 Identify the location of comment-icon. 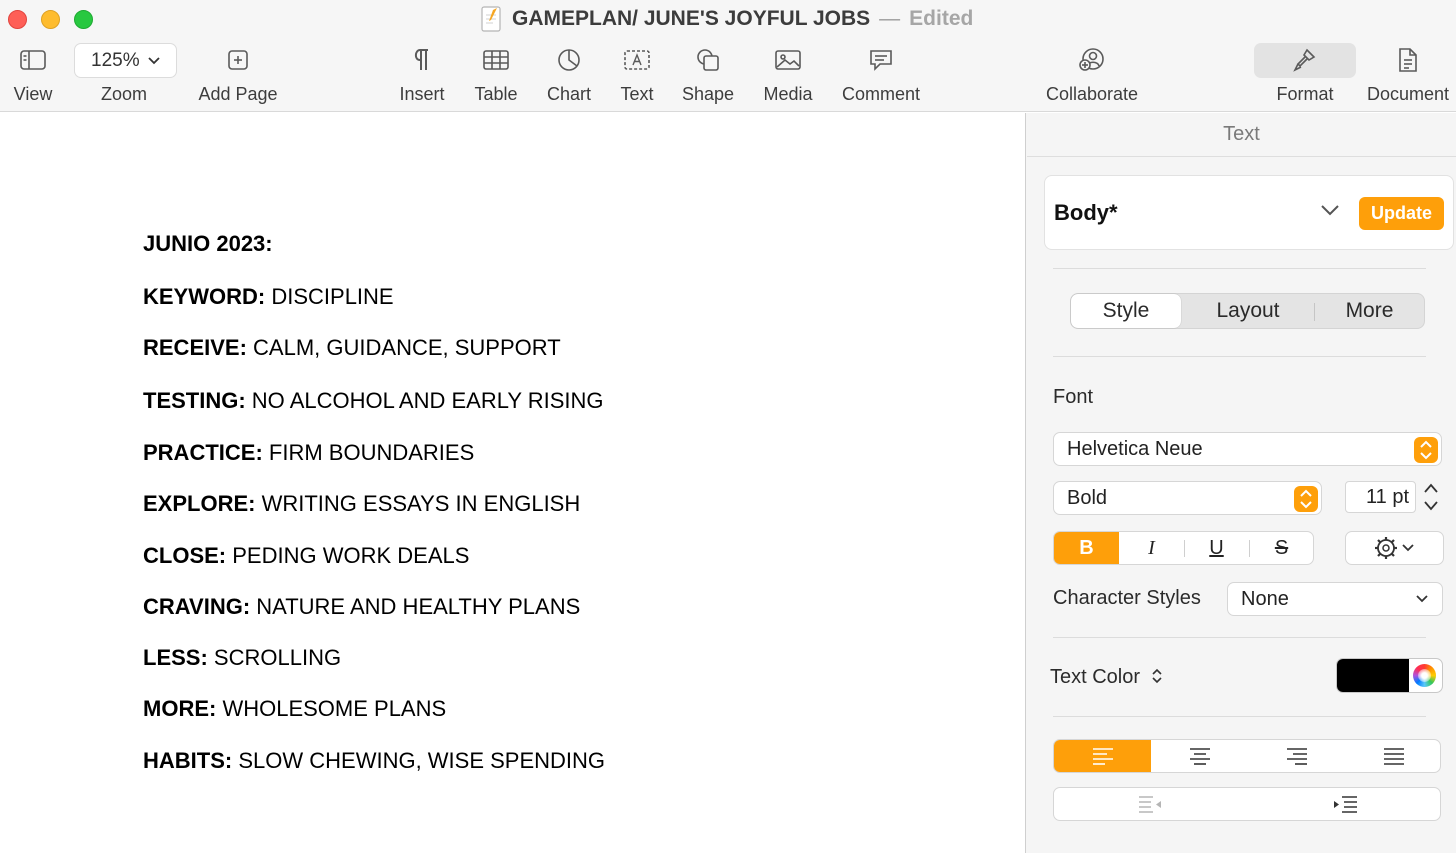
(881, 60).